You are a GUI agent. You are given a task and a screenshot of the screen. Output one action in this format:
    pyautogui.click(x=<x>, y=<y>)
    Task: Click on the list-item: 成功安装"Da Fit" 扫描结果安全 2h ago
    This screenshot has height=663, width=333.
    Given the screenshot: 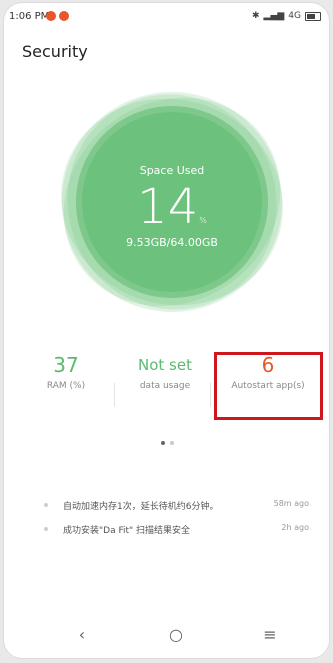 What is the action you would take?
    pyautogui.click(x=166, y=535)
    